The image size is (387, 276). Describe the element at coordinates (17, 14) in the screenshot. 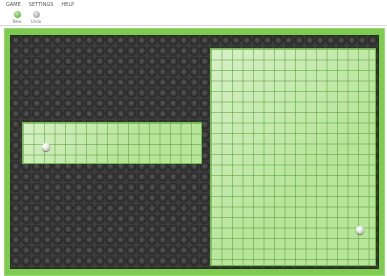

I see `new-icon` at that location.